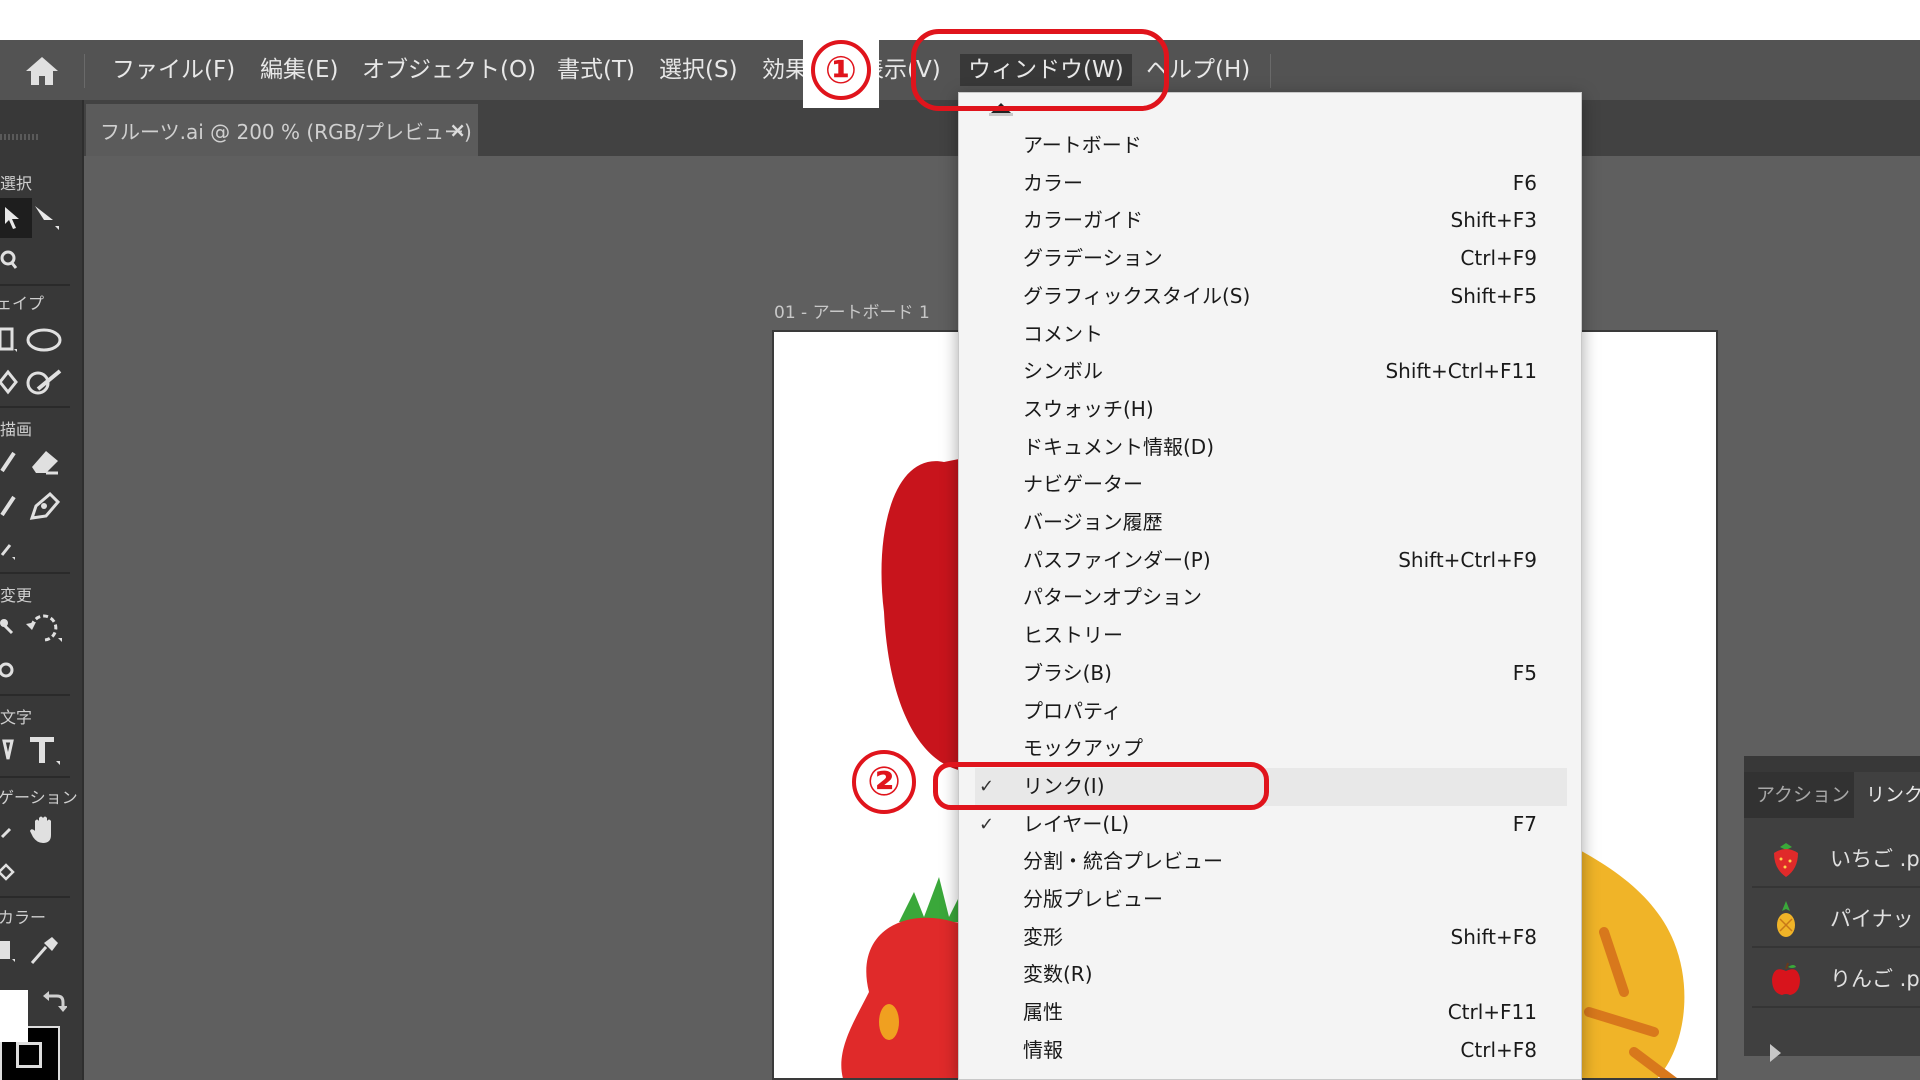 The height and width of the screenshot is (1080, 1920). I want to click on menu-item-label: ナビゲーター, so click(1083, 484).